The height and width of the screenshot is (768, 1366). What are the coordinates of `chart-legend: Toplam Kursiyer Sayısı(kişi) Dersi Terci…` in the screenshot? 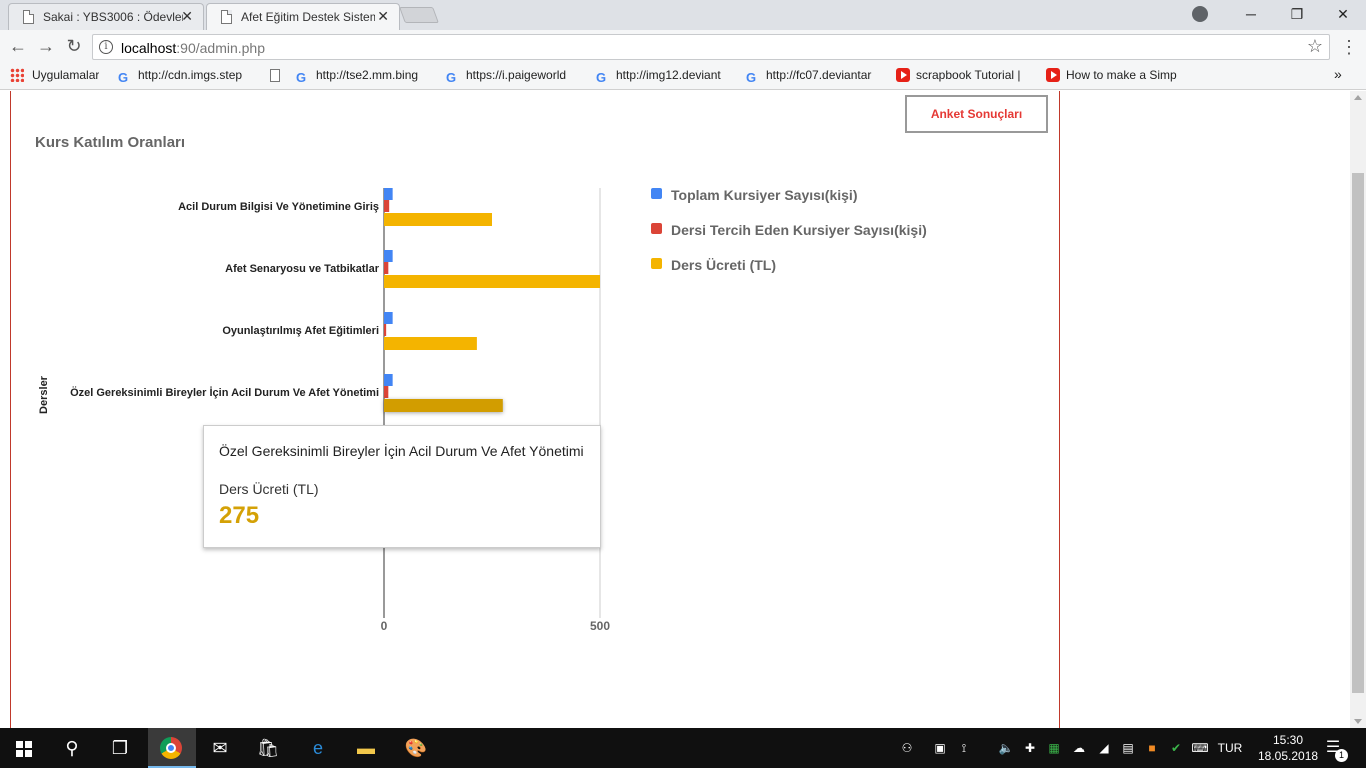 It's located at (789, 240).